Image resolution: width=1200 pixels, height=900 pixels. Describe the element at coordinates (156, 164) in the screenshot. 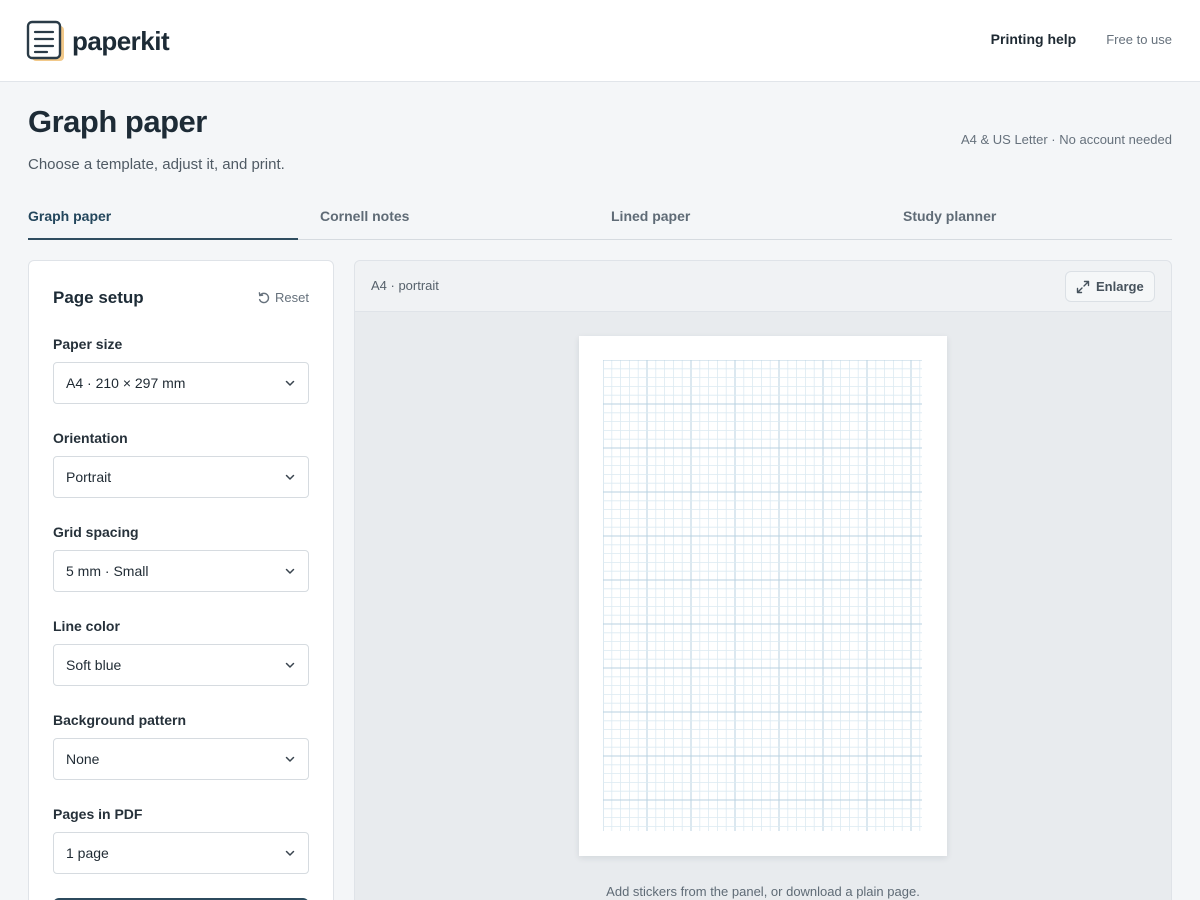

I see `page-subtitle: Choose a template, adjust it, and print.` at that location.